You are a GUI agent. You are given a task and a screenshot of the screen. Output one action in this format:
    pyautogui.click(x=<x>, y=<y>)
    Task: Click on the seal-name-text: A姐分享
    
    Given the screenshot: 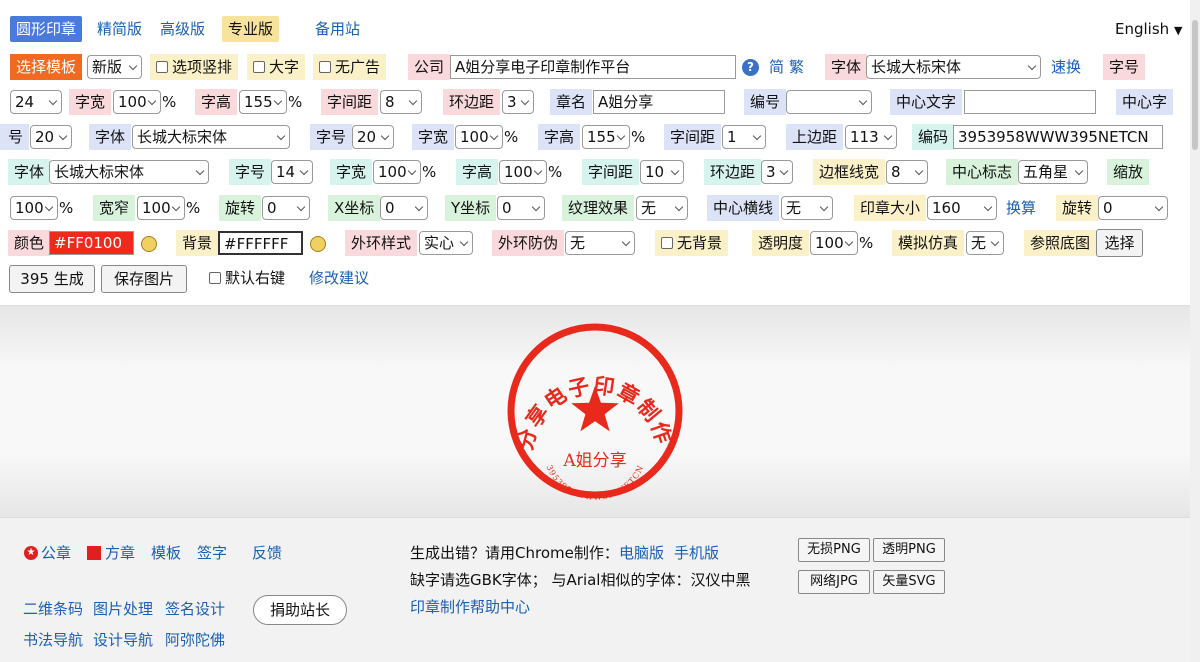 What is the action you would take?
    pyautogui.click(x=594, y=461)
    